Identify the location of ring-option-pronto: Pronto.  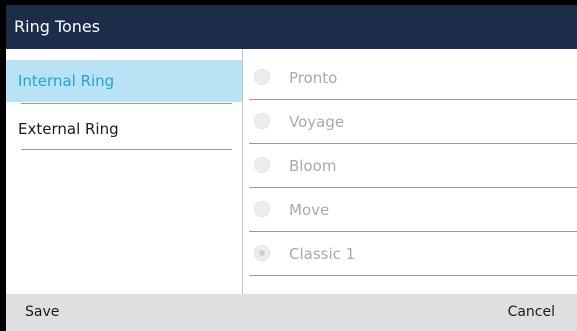
(410, 78).